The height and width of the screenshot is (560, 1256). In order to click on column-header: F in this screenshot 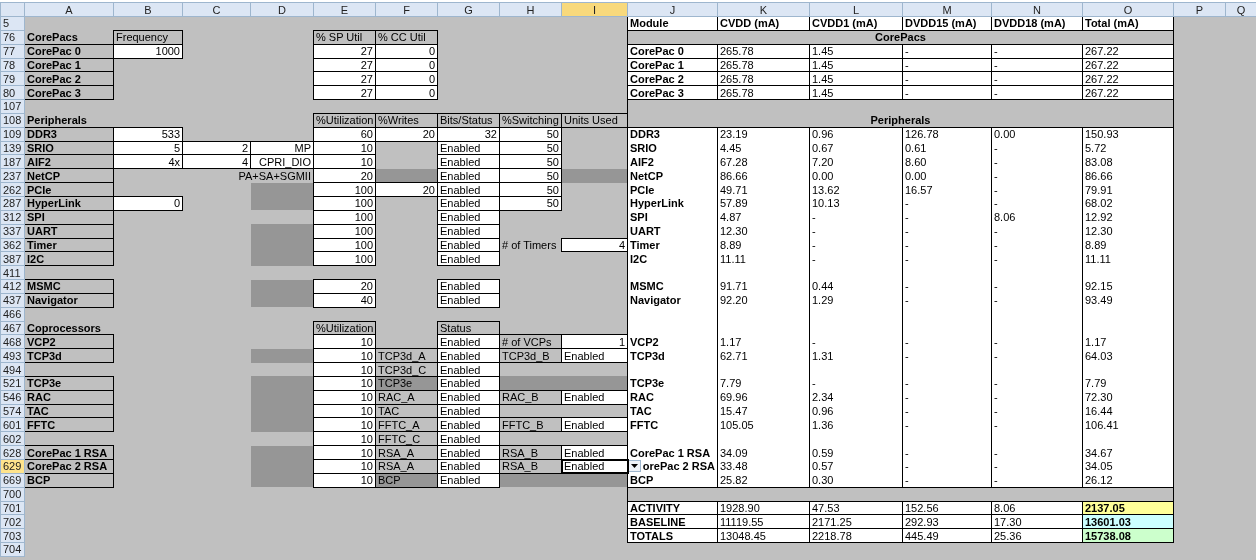, I will do `click(406, 9)`.